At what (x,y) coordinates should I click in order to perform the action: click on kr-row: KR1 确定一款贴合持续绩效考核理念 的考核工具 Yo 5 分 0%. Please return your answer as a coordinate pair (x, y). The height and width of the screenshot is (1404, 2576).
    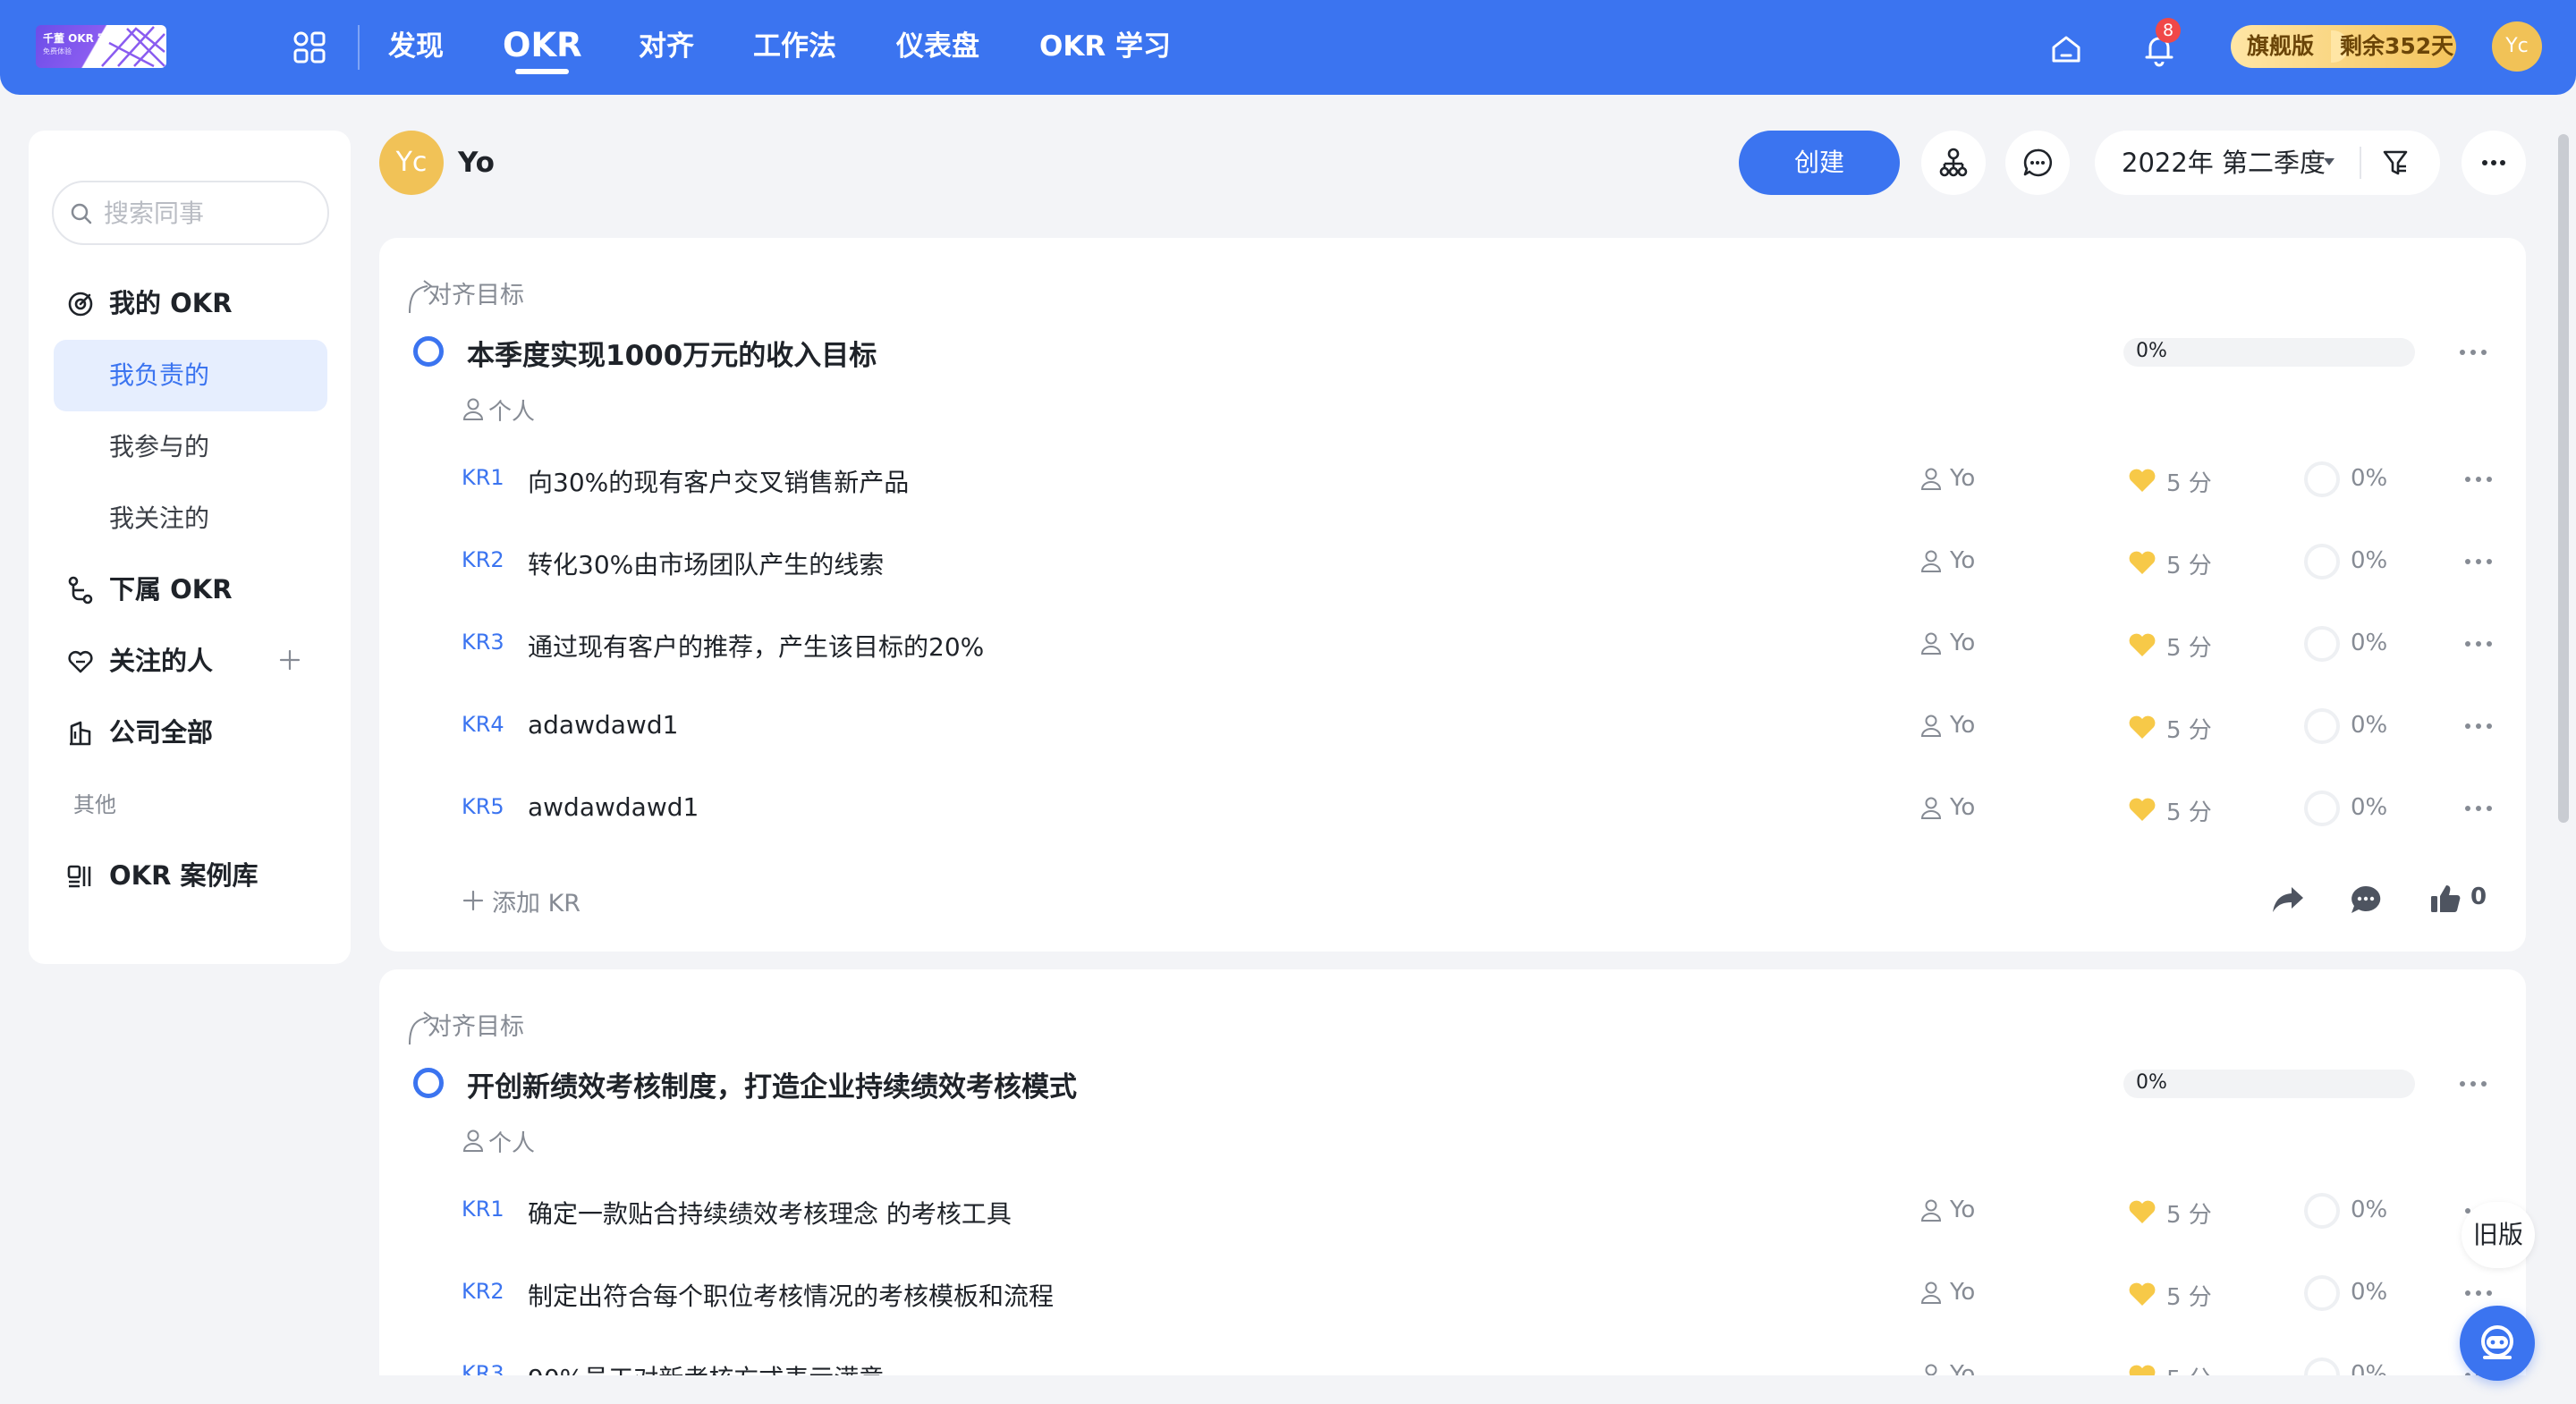
    Looking at the image, I should click on (1452, 1211).